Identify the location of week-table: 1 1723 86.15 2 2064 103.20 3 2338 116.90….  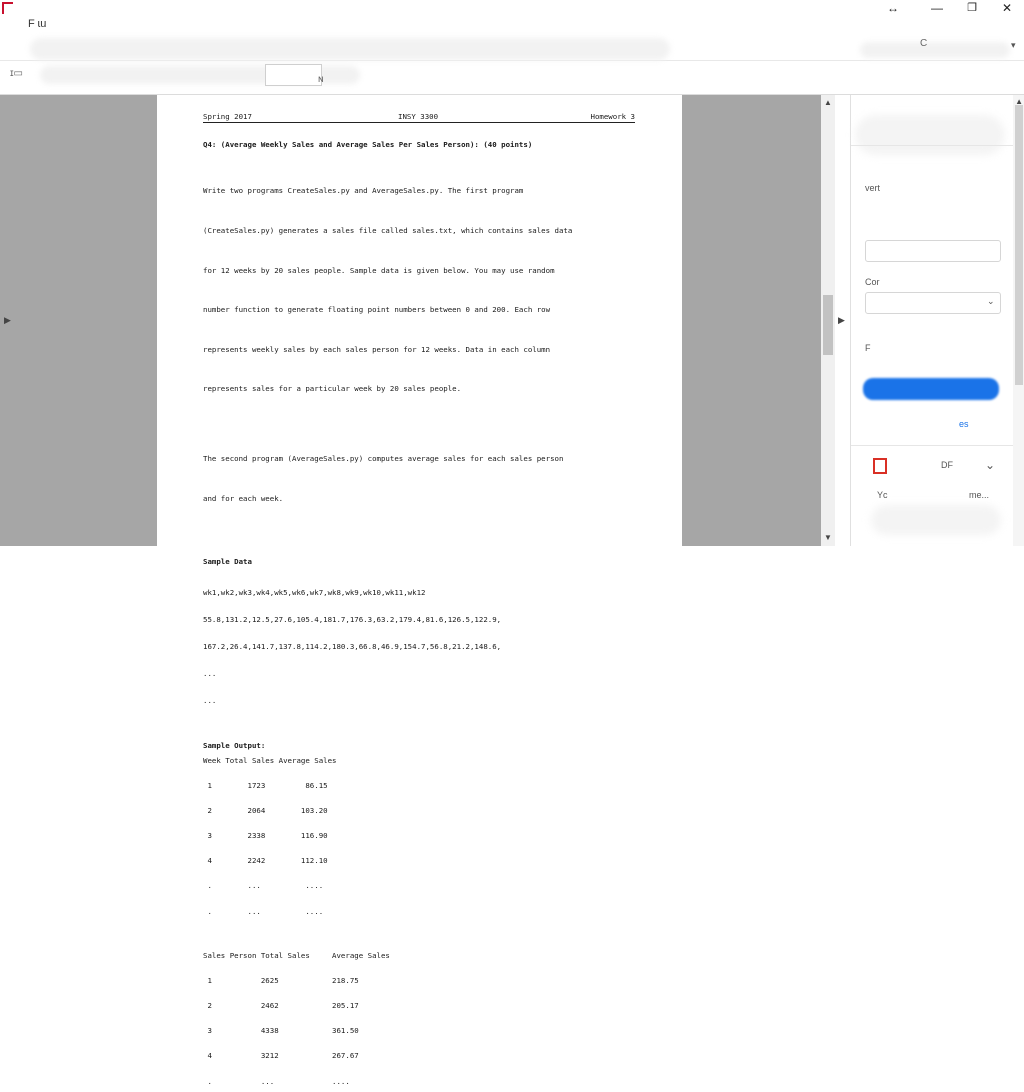
(419, 849).